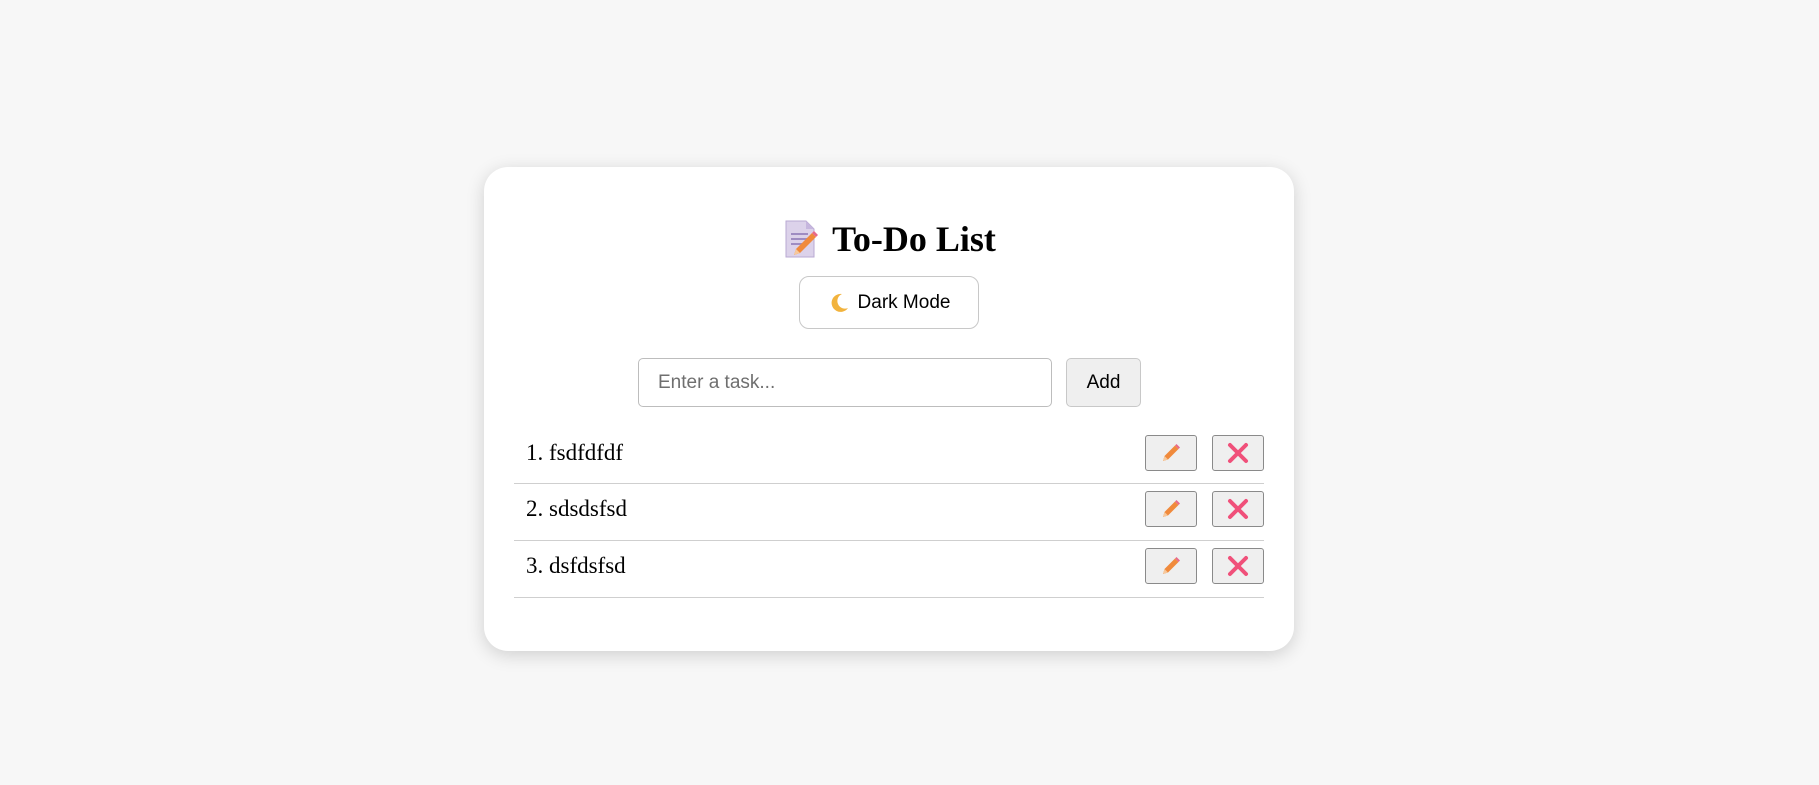 Image resolution: width=1819 pixels, height=785 pixels. I want to click on dark-mode-toggle-button: Dark Mode, so click(889, 302).